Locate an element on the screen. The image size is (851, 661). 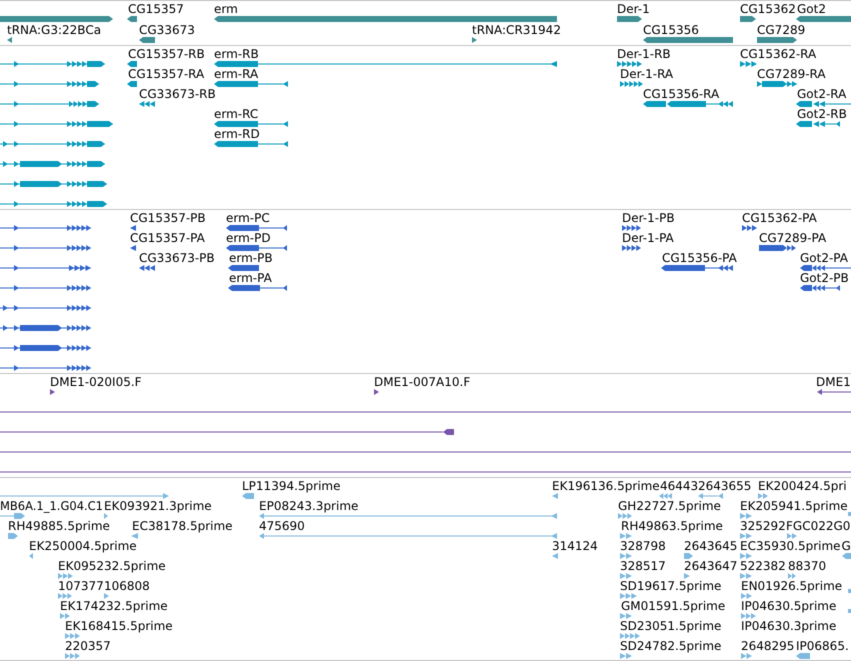
protein-label: erm-PD is located at coordinates (248, 238).